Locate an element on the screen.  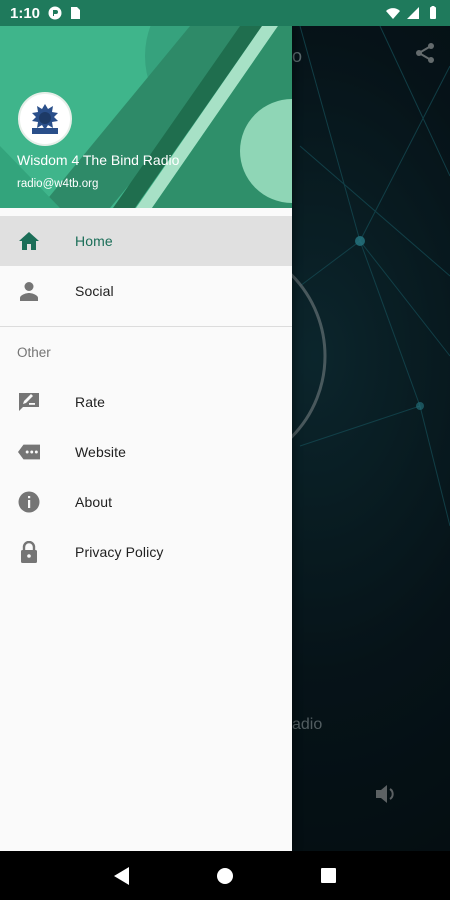
battery-icon is located at coordinates (433, 12).